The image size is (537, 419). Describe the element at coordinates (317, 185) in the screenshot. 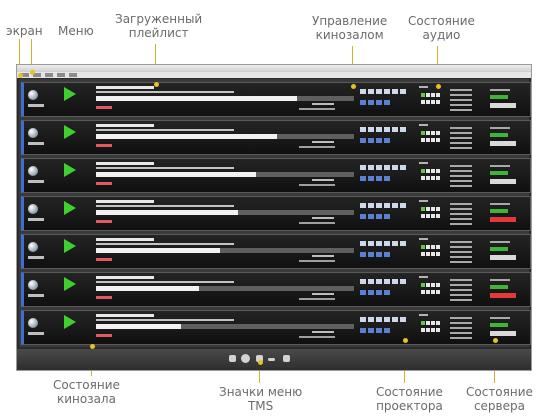

I see `playlist-schedule` at that location.